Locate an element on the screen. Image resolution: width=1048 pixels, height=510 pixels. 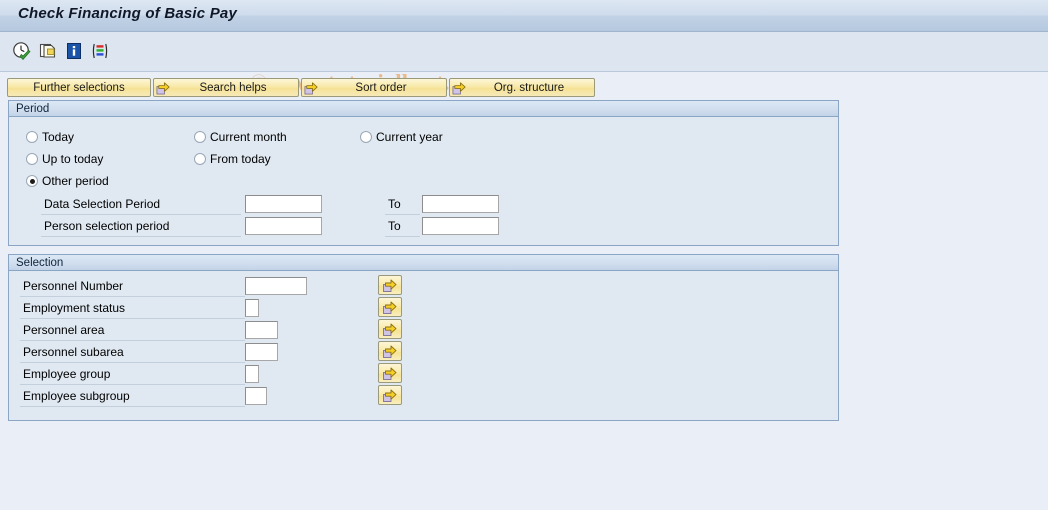
radio-from-today-control is located at coordinates (200, 159).